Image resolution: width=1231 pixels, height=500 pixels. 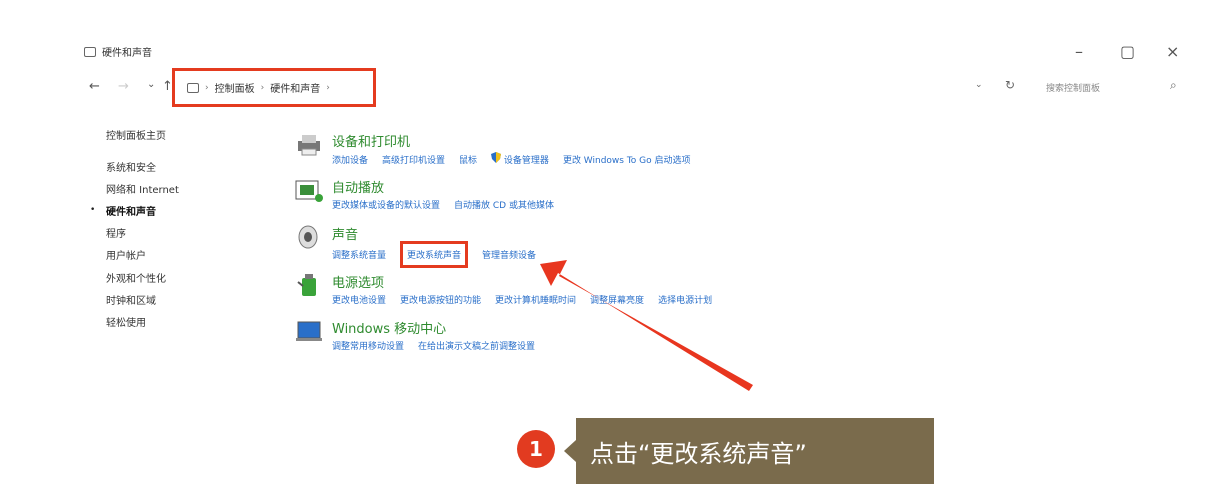 What do you see at coordinates (1073, 87) in the screenshot?
I see `search-input: 搜索控制面板` at bounding box center [1073, 87].